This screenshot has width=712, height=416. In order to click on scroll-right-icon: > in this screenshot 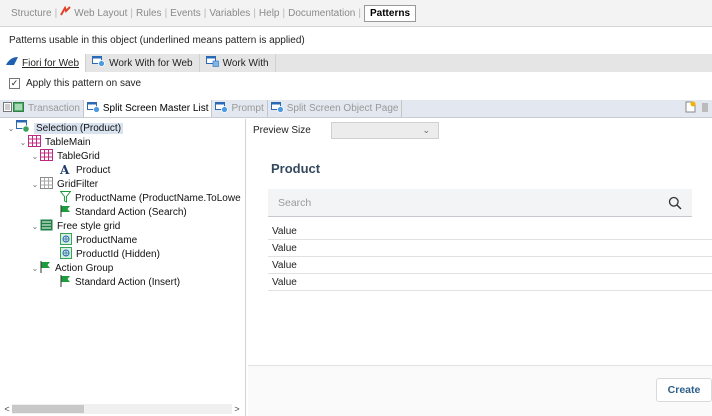, I will do `click(237, 409)`.